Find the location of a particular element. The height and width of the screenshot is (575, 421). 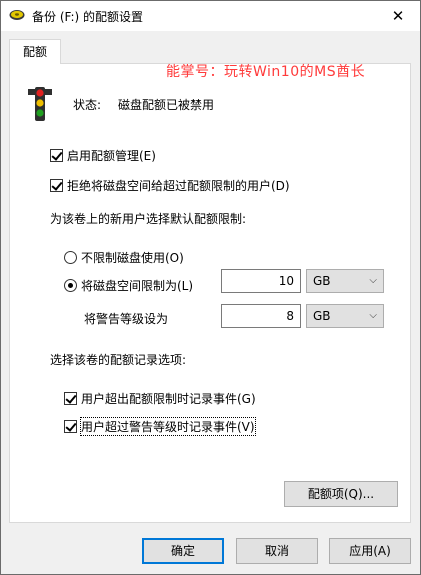

warning-value-input: 8 is located at coordinates (261, 316).